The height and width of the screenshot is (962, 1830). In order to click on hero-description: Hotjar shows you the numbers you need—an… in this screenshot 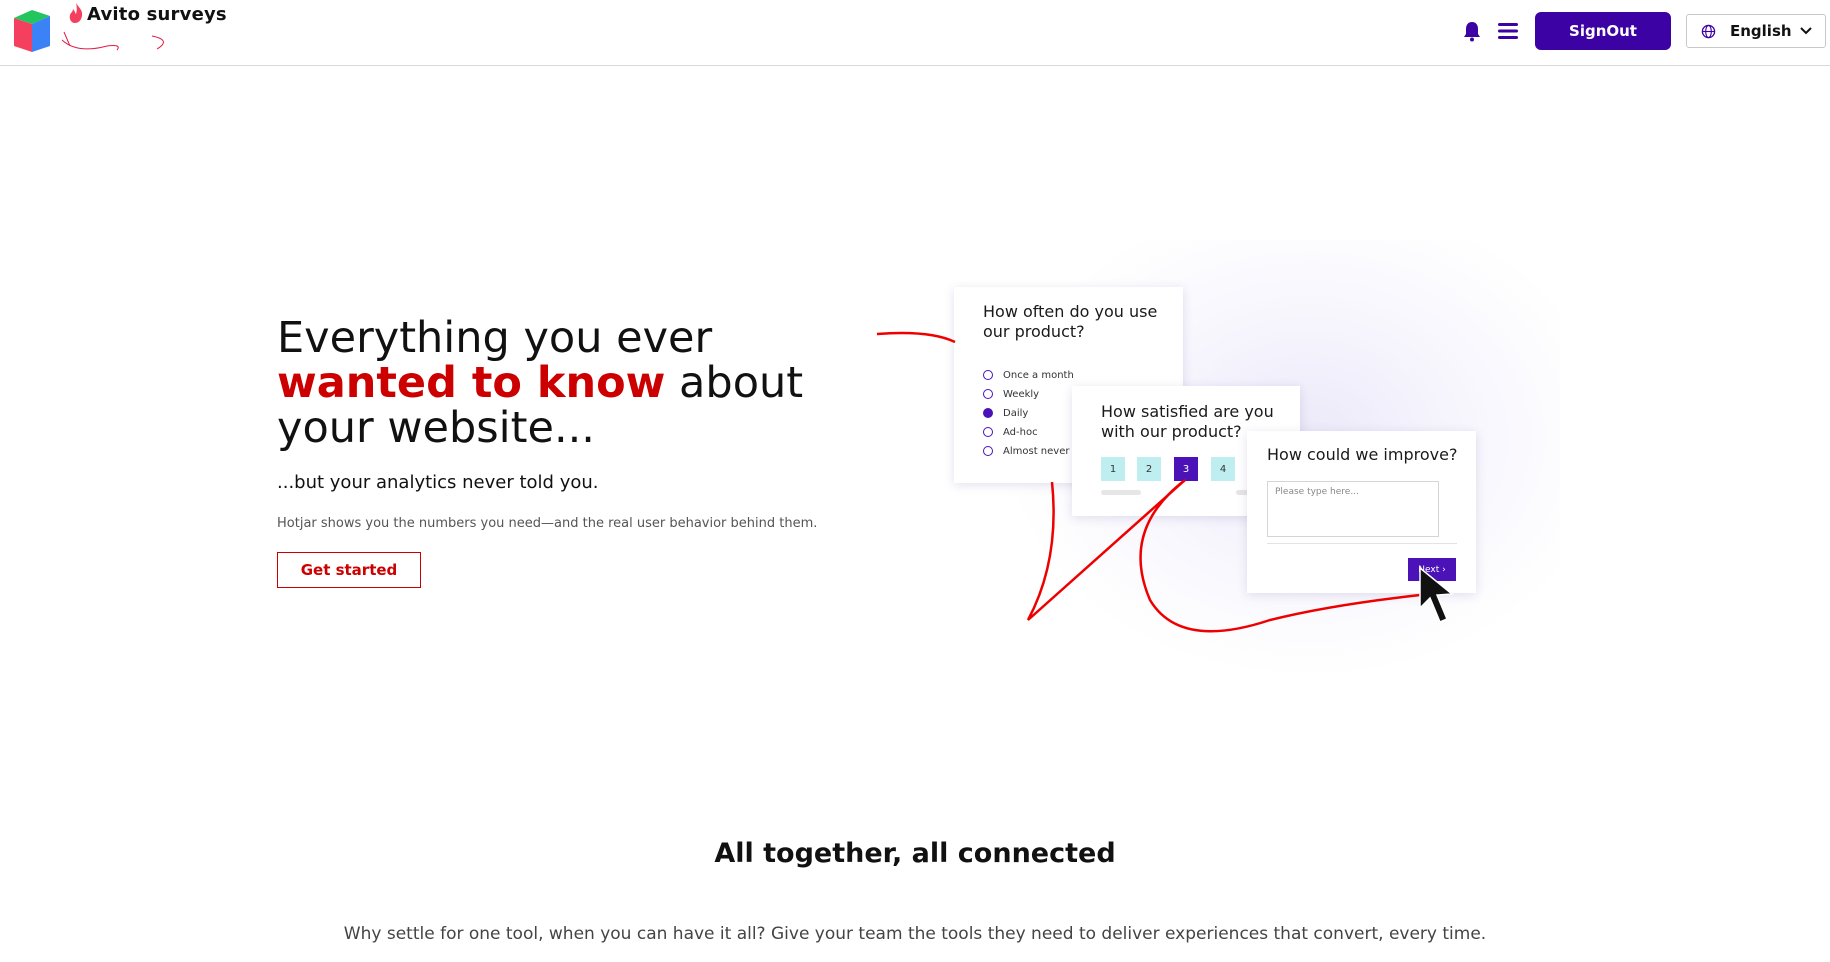, I will do `click(547, 523)`.